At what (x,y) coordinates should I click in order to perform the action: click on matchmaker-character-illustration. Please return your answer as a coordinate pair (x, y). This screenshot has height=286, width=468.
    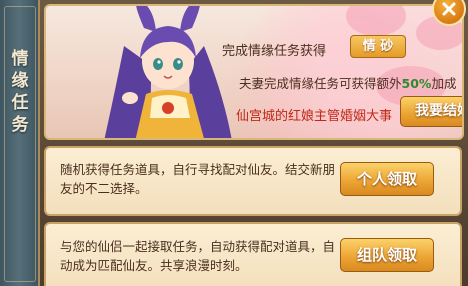
    Looking at the image, I should click on (168, 72).